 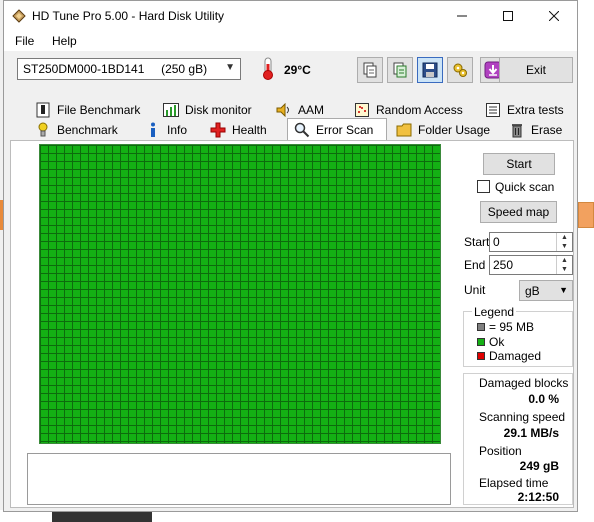 I want to click on copy-info-icon, so click(x=400, y=70).